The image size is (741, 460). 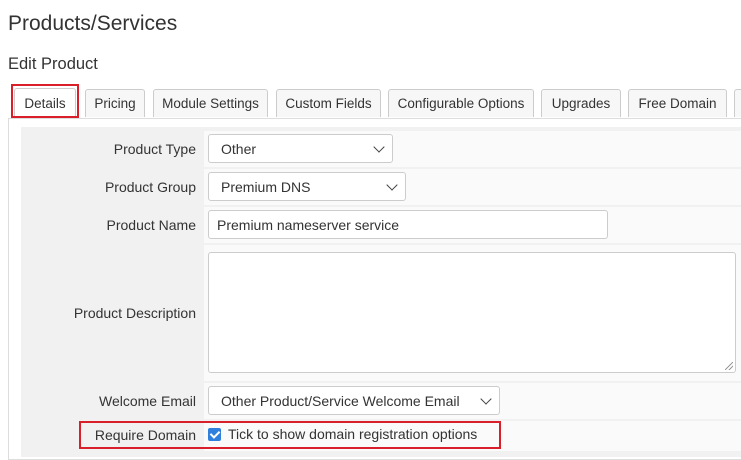 What do you see at coordinates (53, 64) in the screenshot?
I see `page-subtitle: Edit Product` at bounding box center [53, 64].